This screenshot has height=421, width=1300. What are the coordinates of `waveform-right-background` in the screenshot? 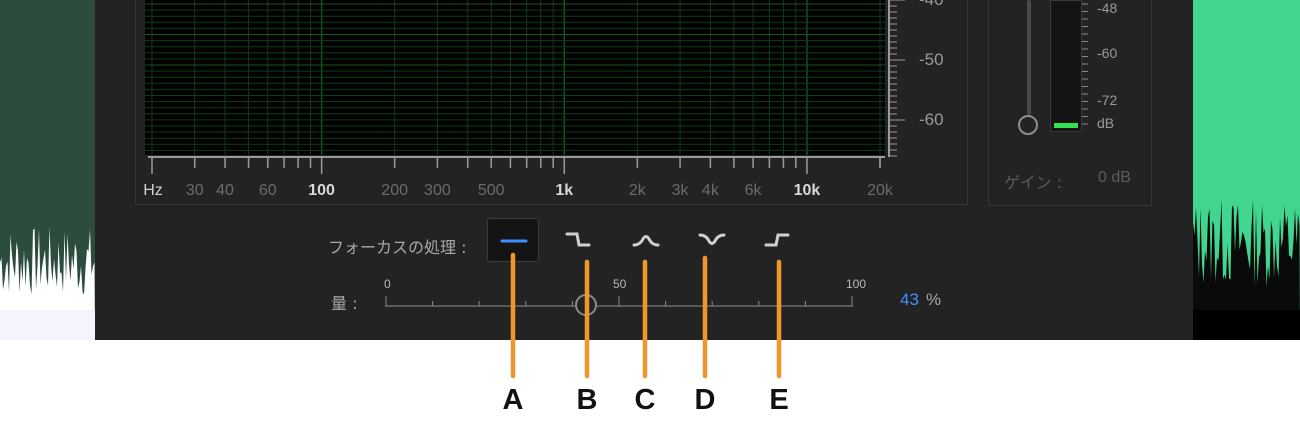 It's located at (1246, 170).